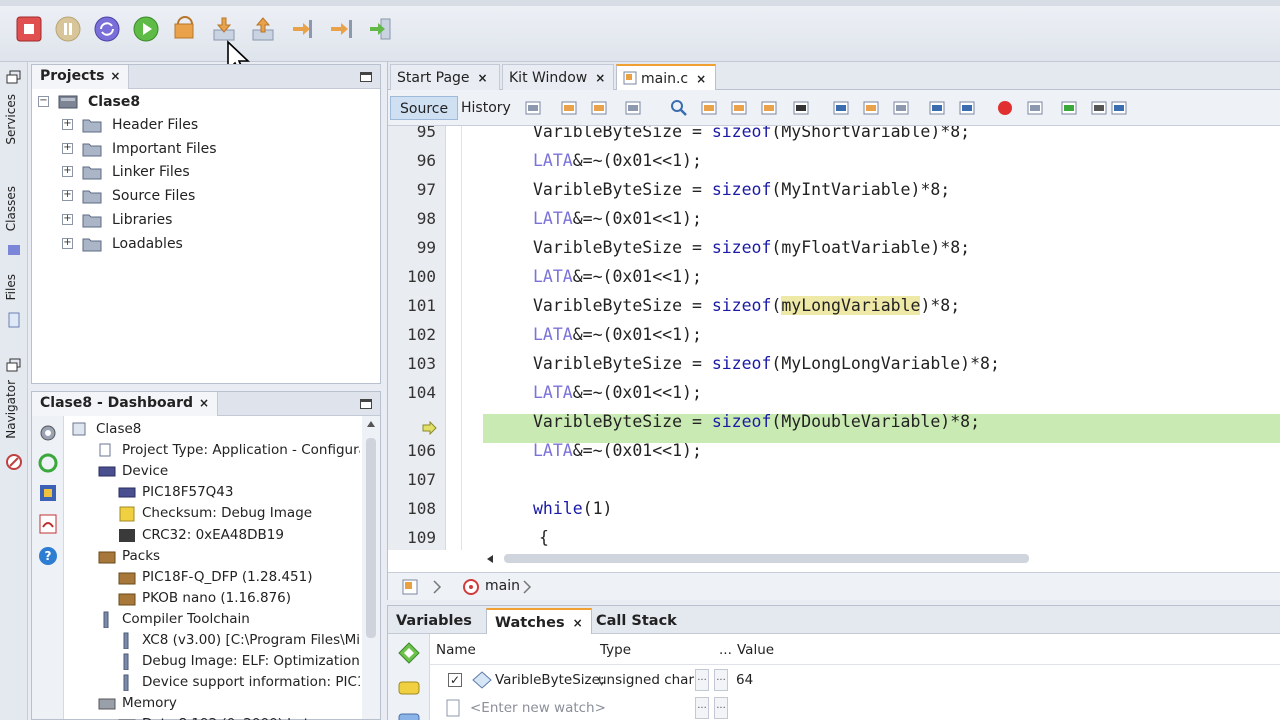 The width and height of the screenshot is (1280, 720). I want to click on refresh-icon, so click(48, 463).